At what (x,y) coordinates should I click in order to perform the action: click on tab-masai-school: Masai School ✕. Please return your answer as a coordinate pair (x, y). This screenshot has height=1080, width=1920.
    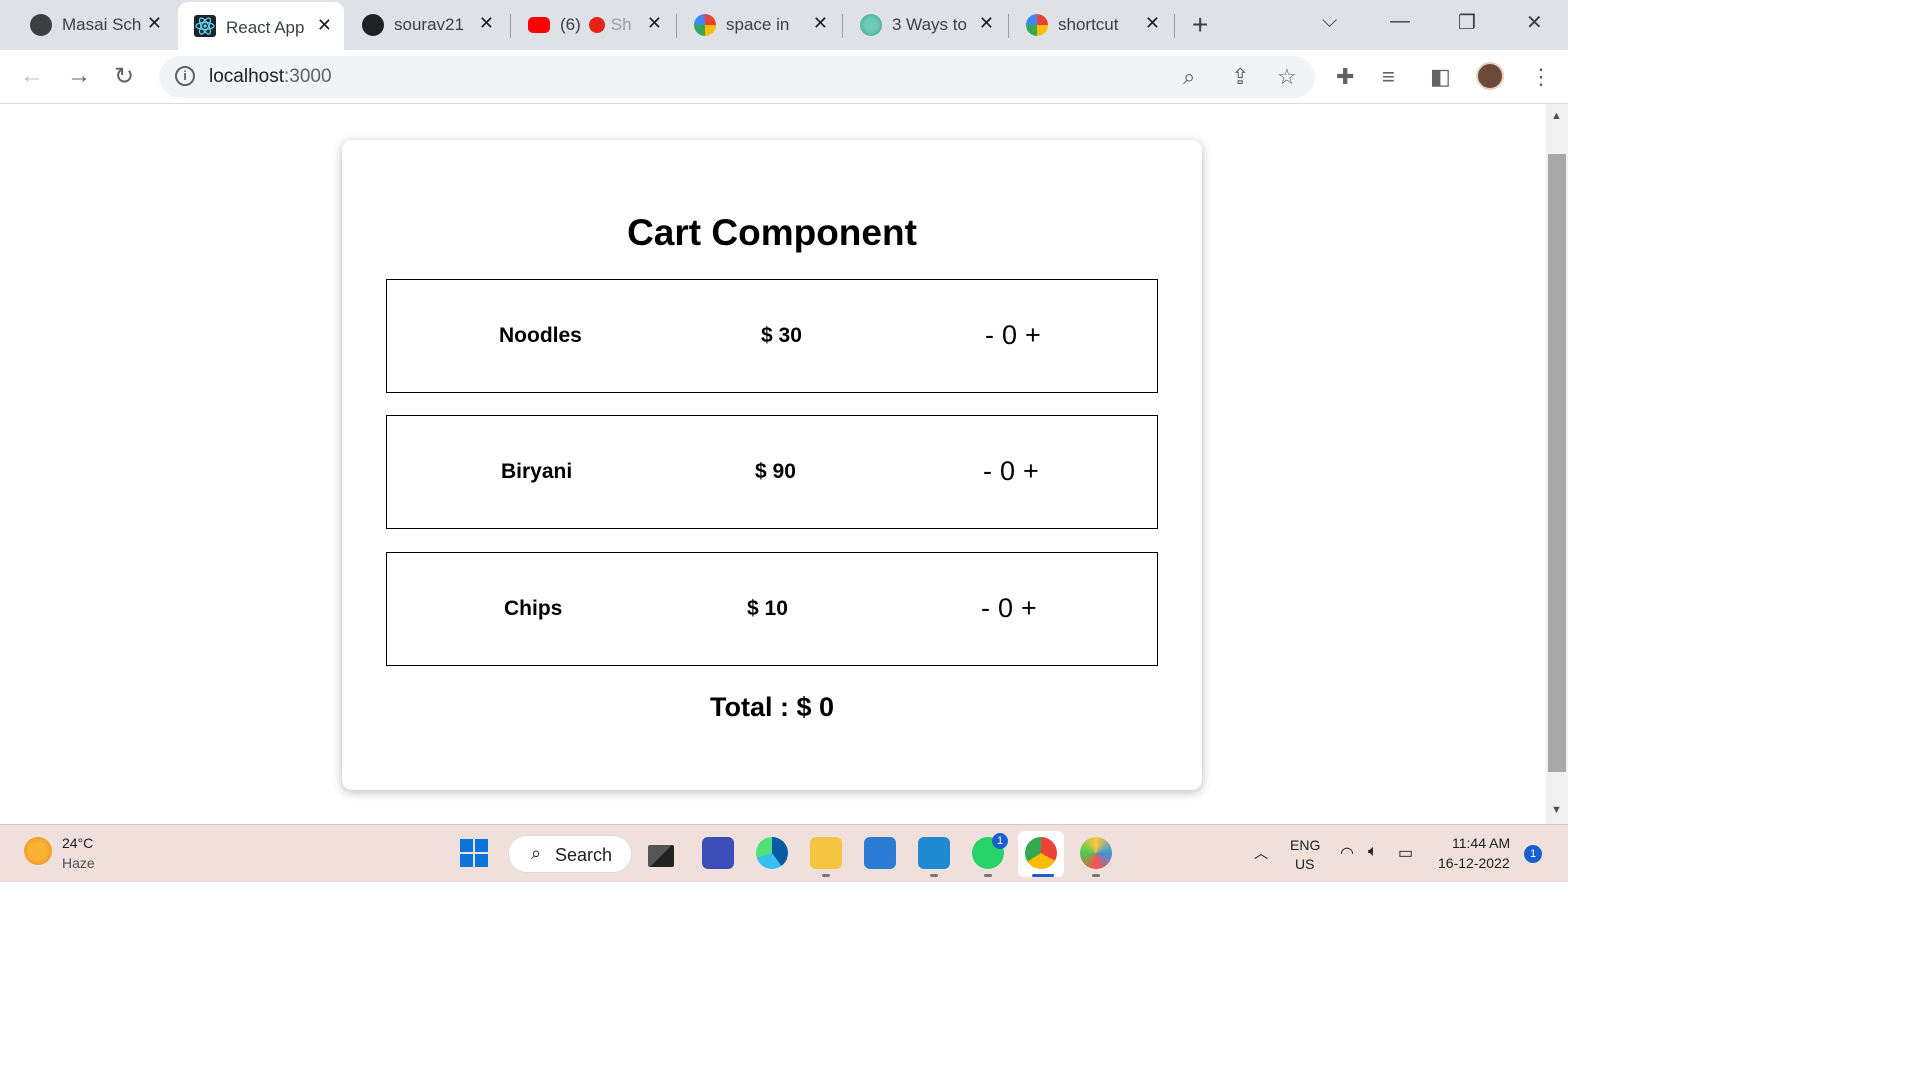
    Looking at the image, I should click on (94, 25).